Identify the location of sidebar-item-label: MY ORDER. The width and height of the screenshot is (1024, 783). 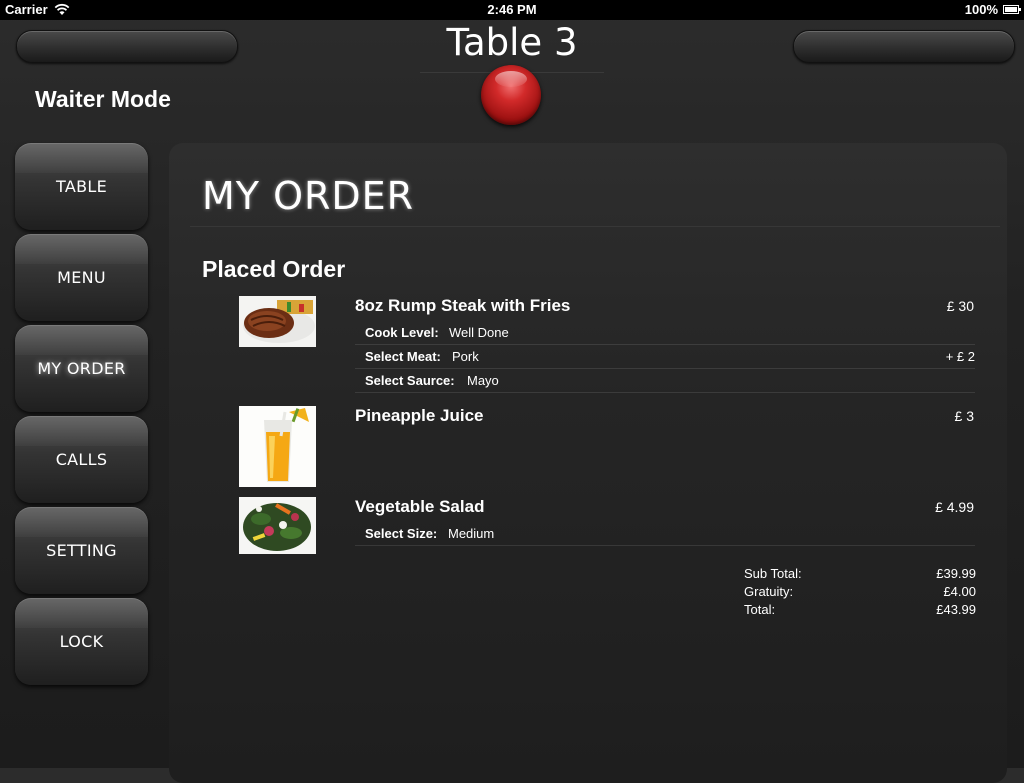
(81, 368).